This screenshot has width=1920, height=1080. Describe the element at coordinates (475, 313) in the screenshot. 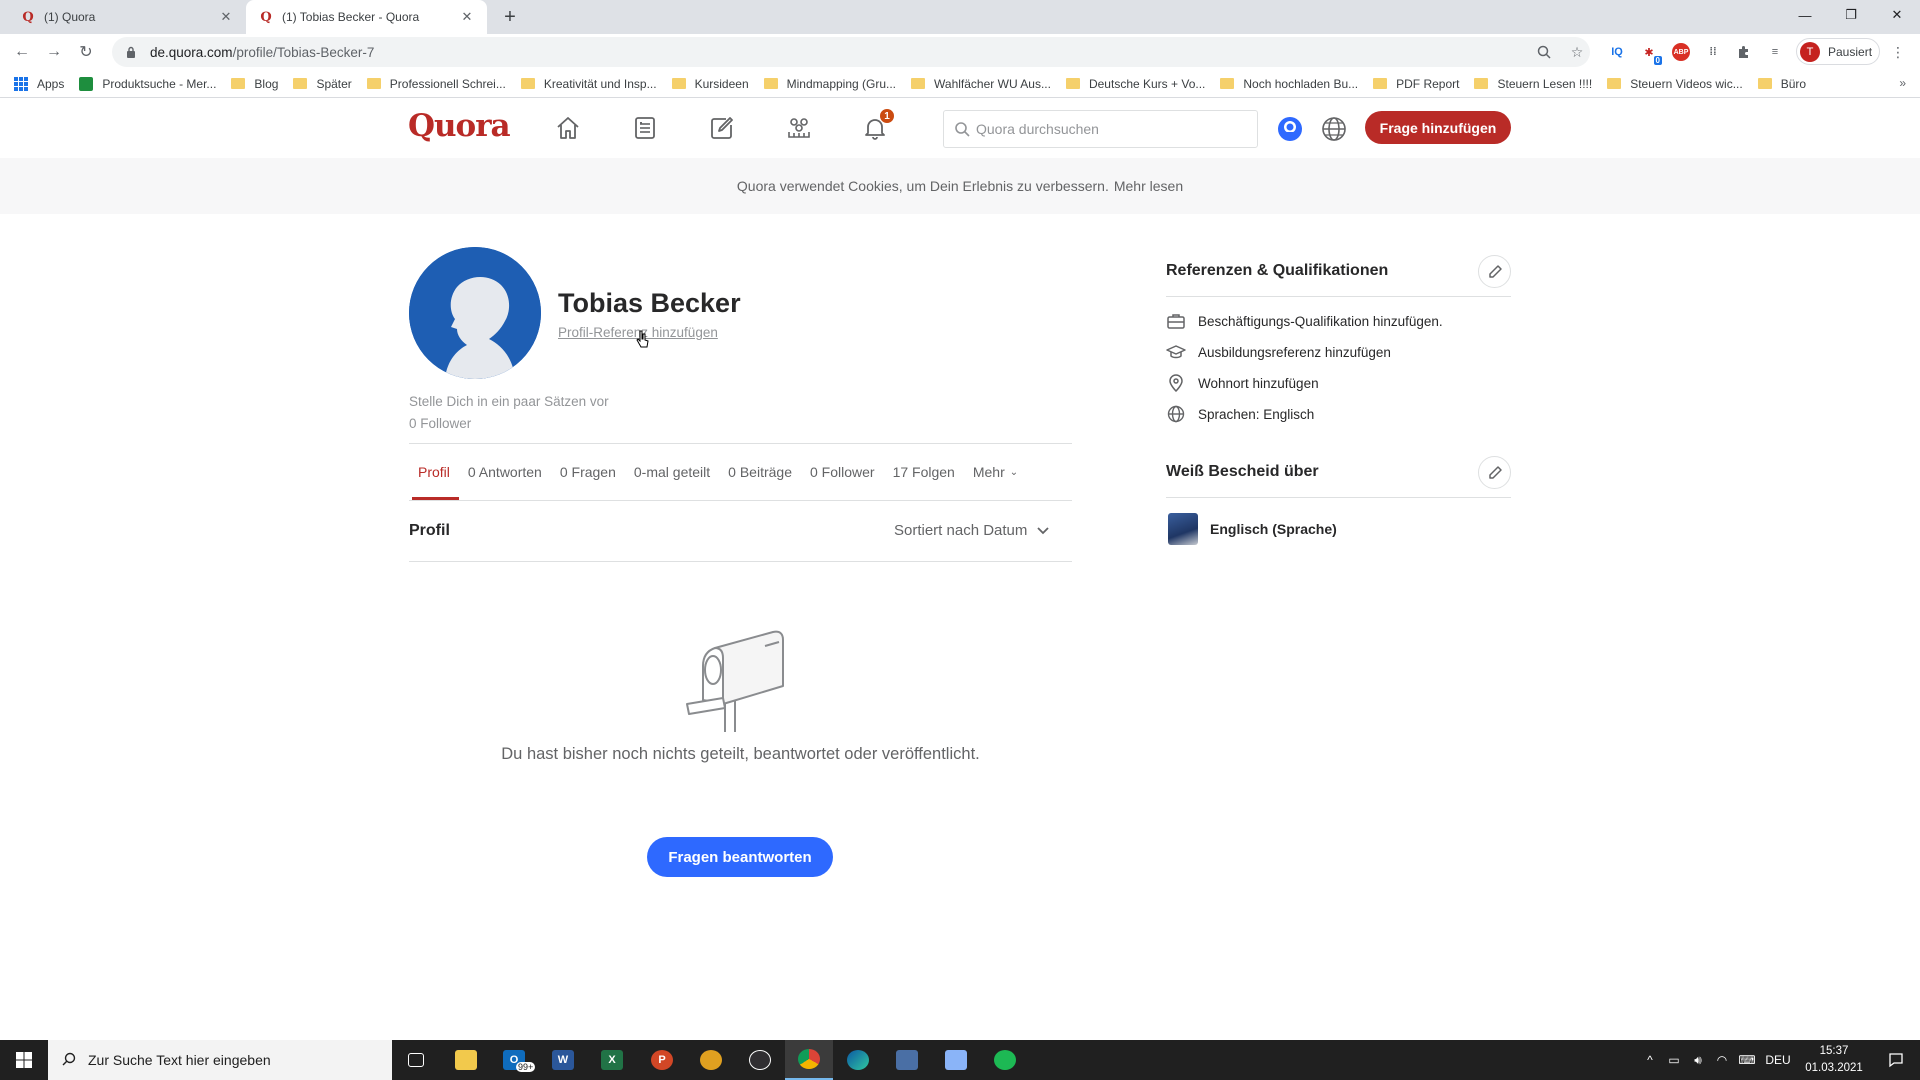

I see `profile-avatar` at that location.